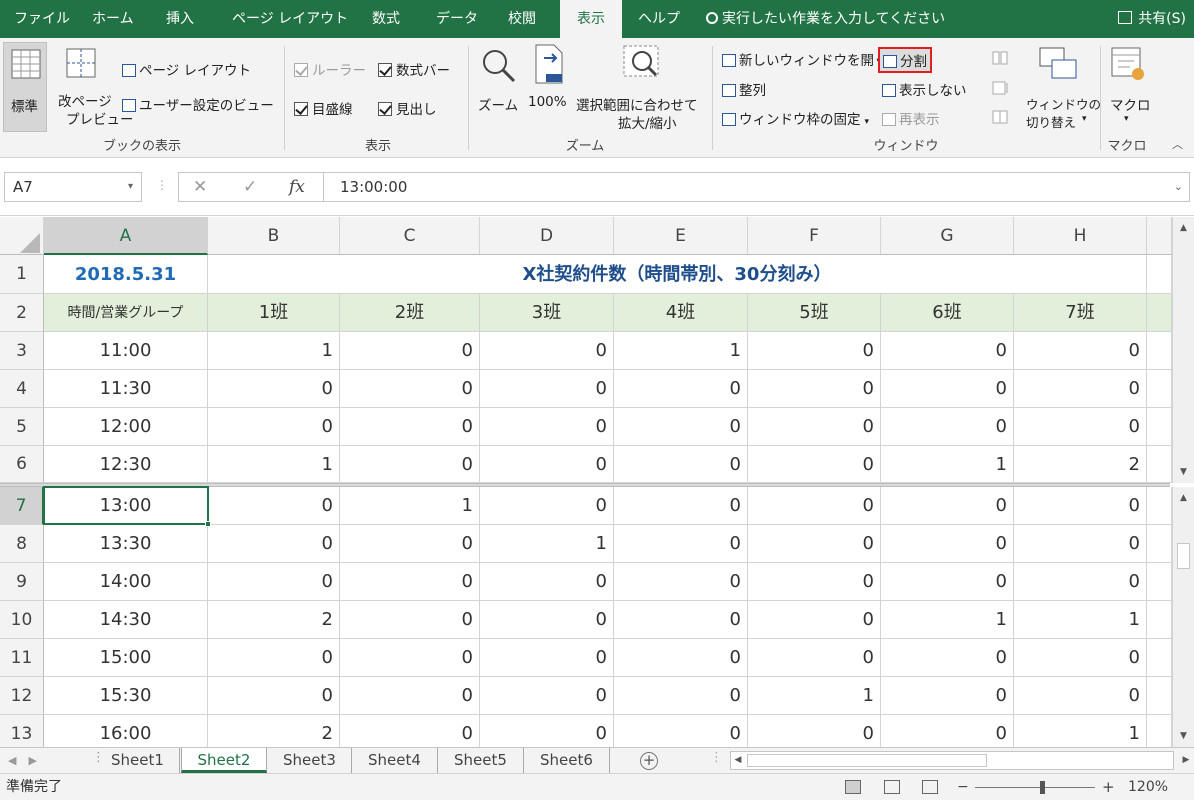  I want to click on zoom-slider, so click(1035, 787).